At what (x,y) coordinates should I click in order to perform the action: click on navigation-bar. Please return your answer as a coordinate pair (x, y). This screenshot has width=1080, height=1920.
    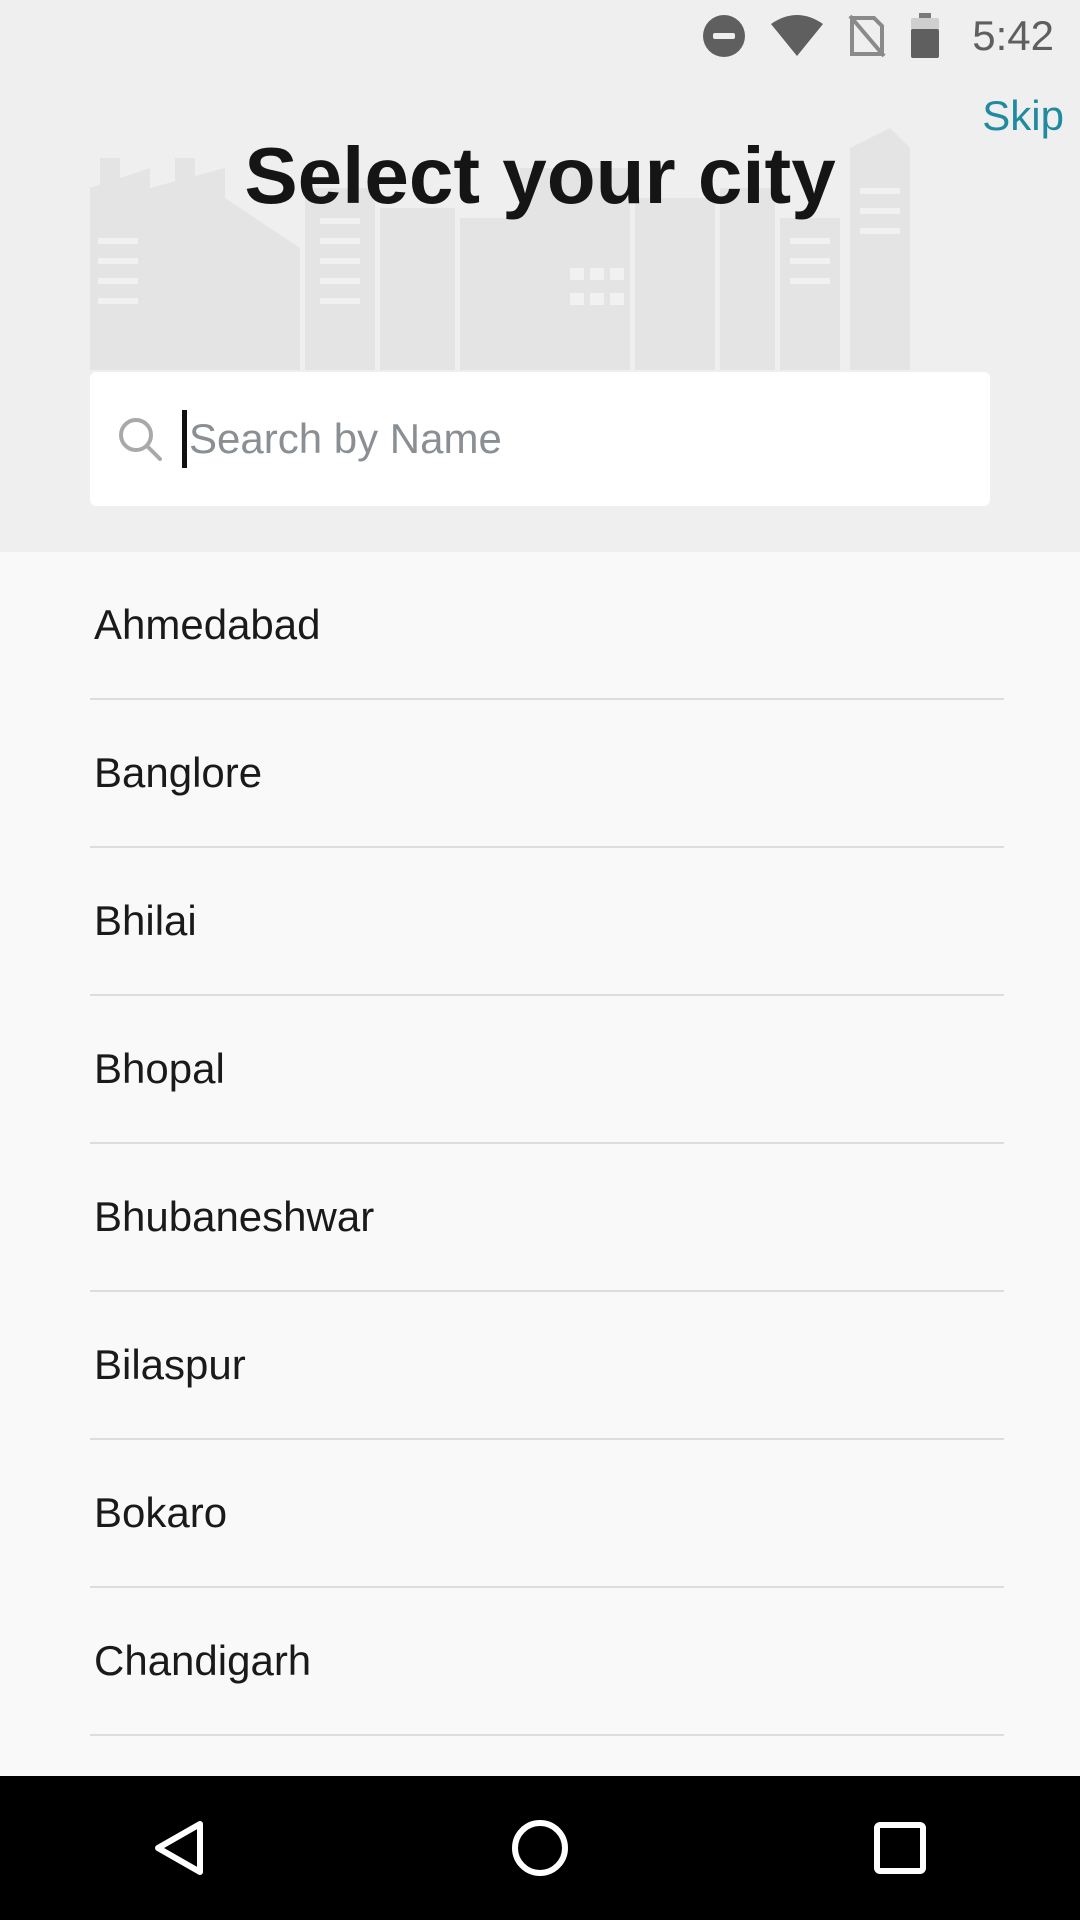
    Looking at the image, I should click on (540, 1848).